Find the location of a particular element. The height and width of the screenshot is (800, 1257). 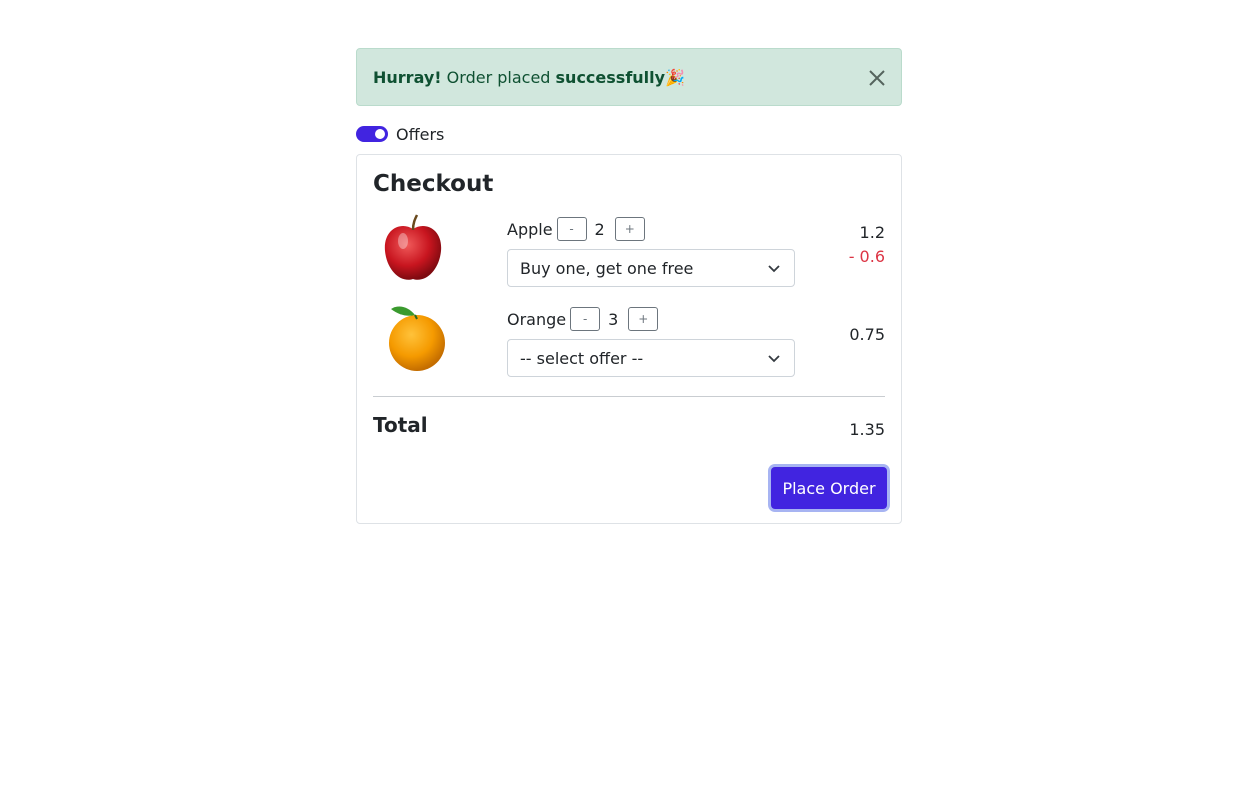

item-price: 0.75 is located at coordinates (867, 334).